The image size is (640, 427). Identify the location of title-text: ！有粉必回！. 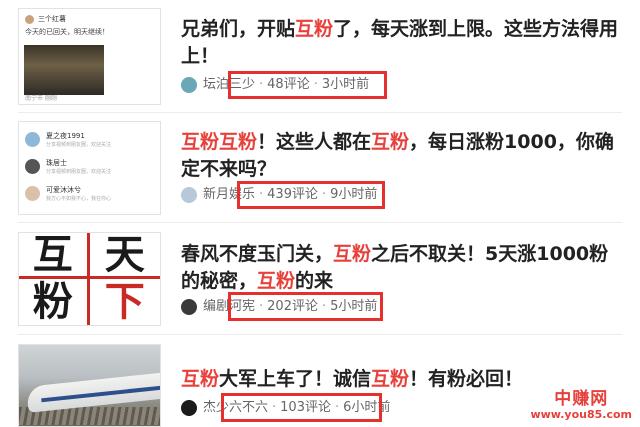
(466, 379).